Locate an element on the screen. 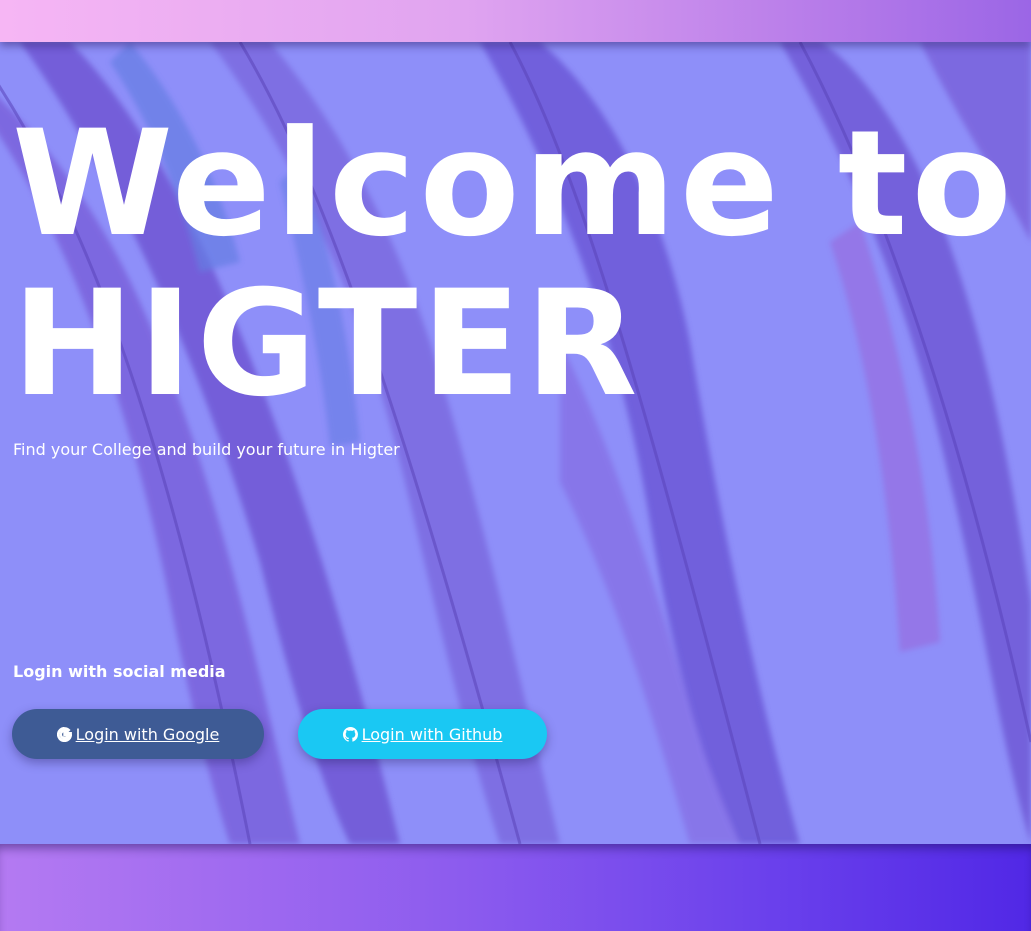  social-login-heading: Login with social media is located at coordinates (119, 671).